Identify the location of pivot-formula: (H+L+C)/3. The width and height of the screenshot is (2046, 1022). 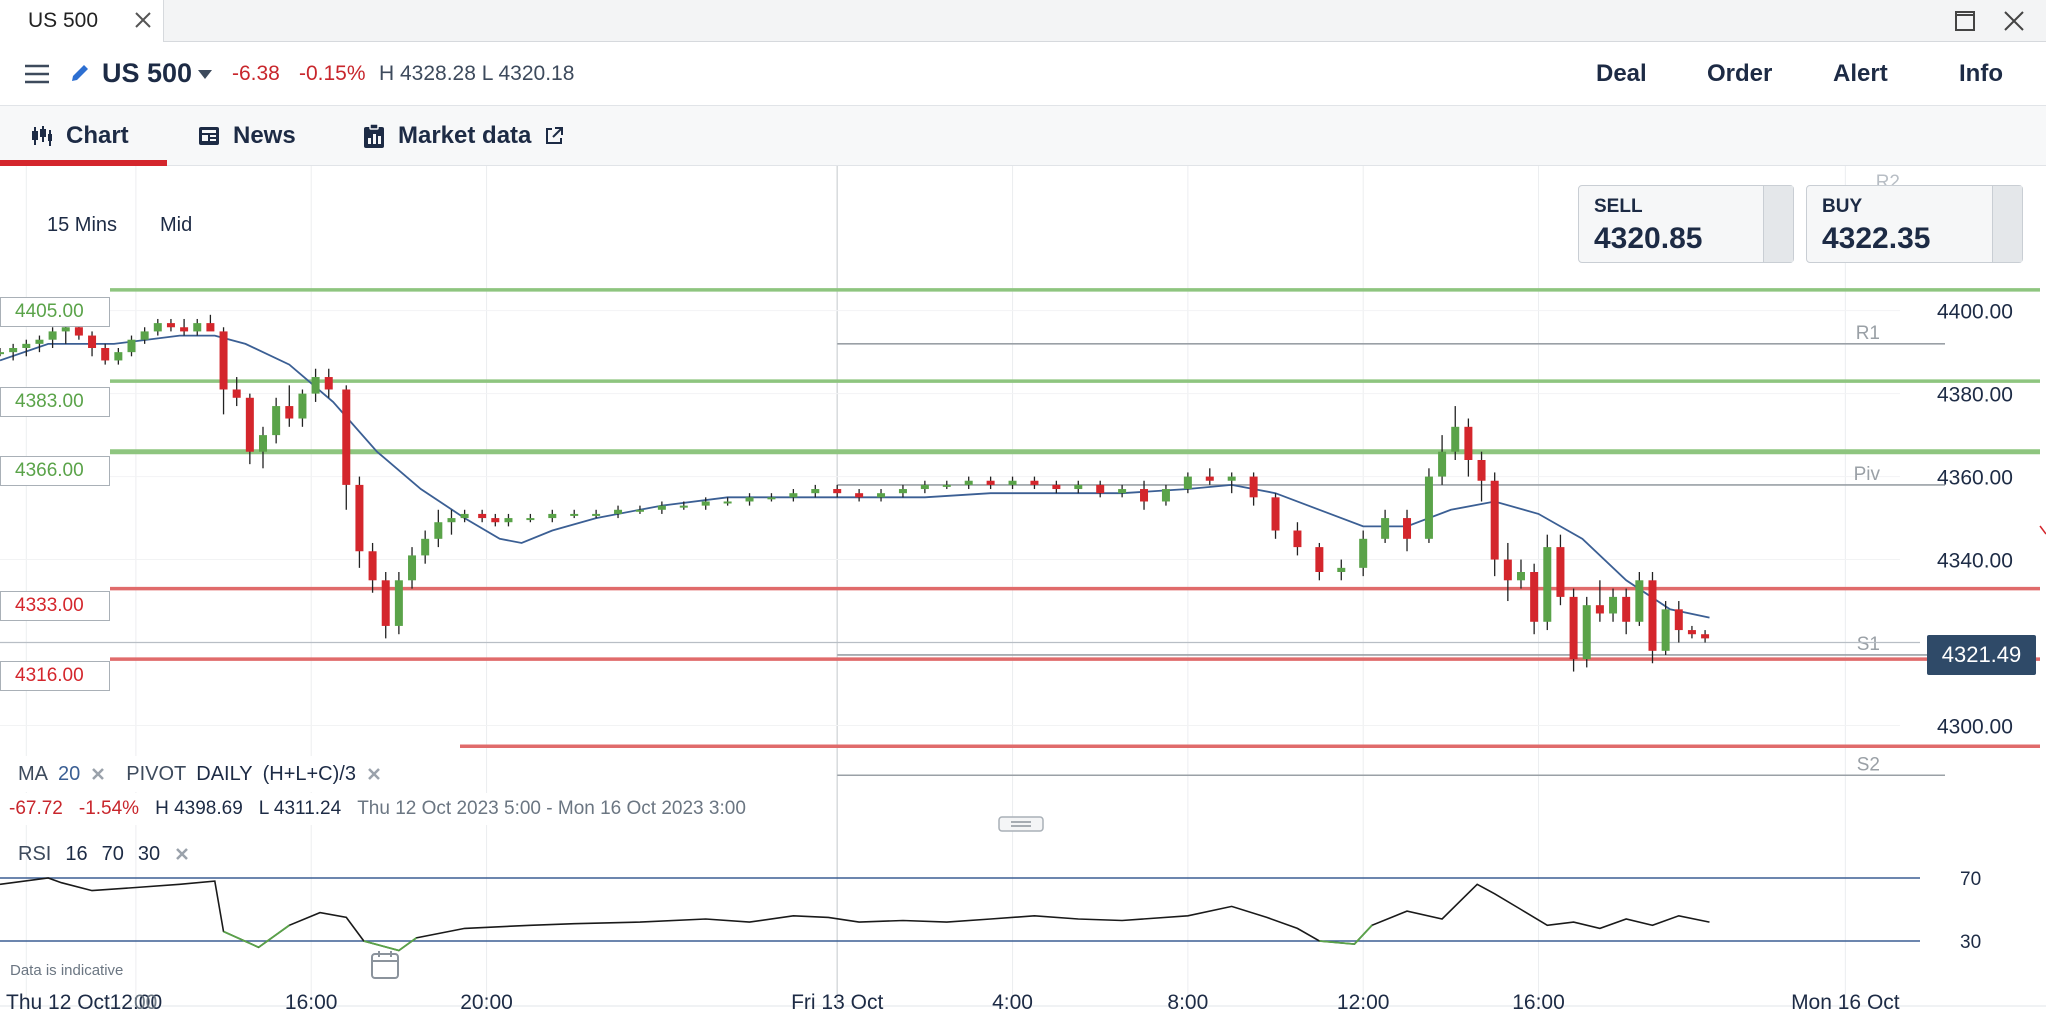
(309, 774).